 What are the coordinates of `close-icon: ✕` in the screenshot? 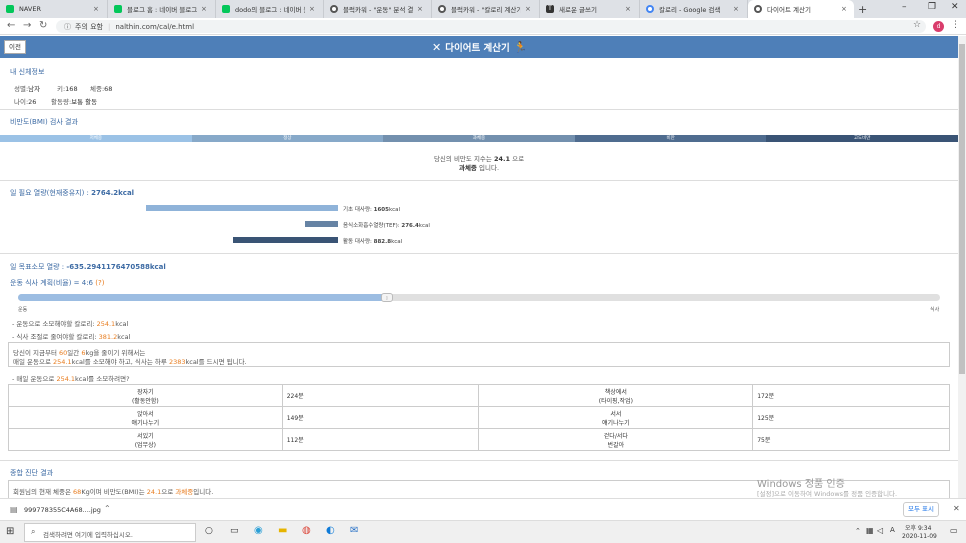 It's located at (956, 508).